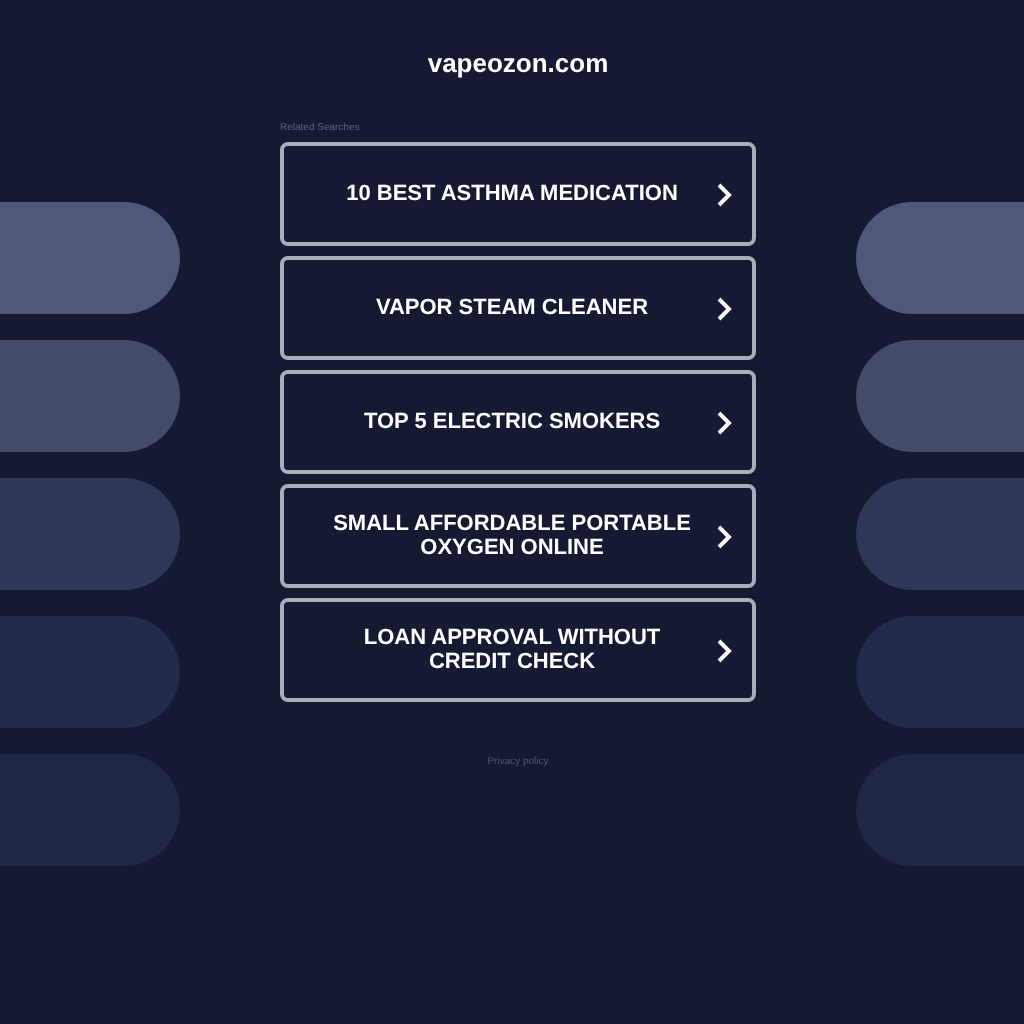 This screenshot has width=1024, height=1024. I want to click on site-title: vapeozon.com, so click(518, 65).